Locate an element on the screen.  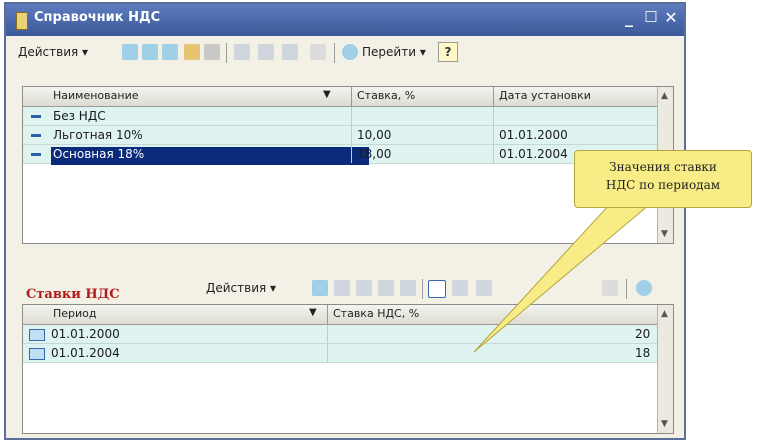
rates-toolbar: Действия ▾ is located at coordinates (346, 289).